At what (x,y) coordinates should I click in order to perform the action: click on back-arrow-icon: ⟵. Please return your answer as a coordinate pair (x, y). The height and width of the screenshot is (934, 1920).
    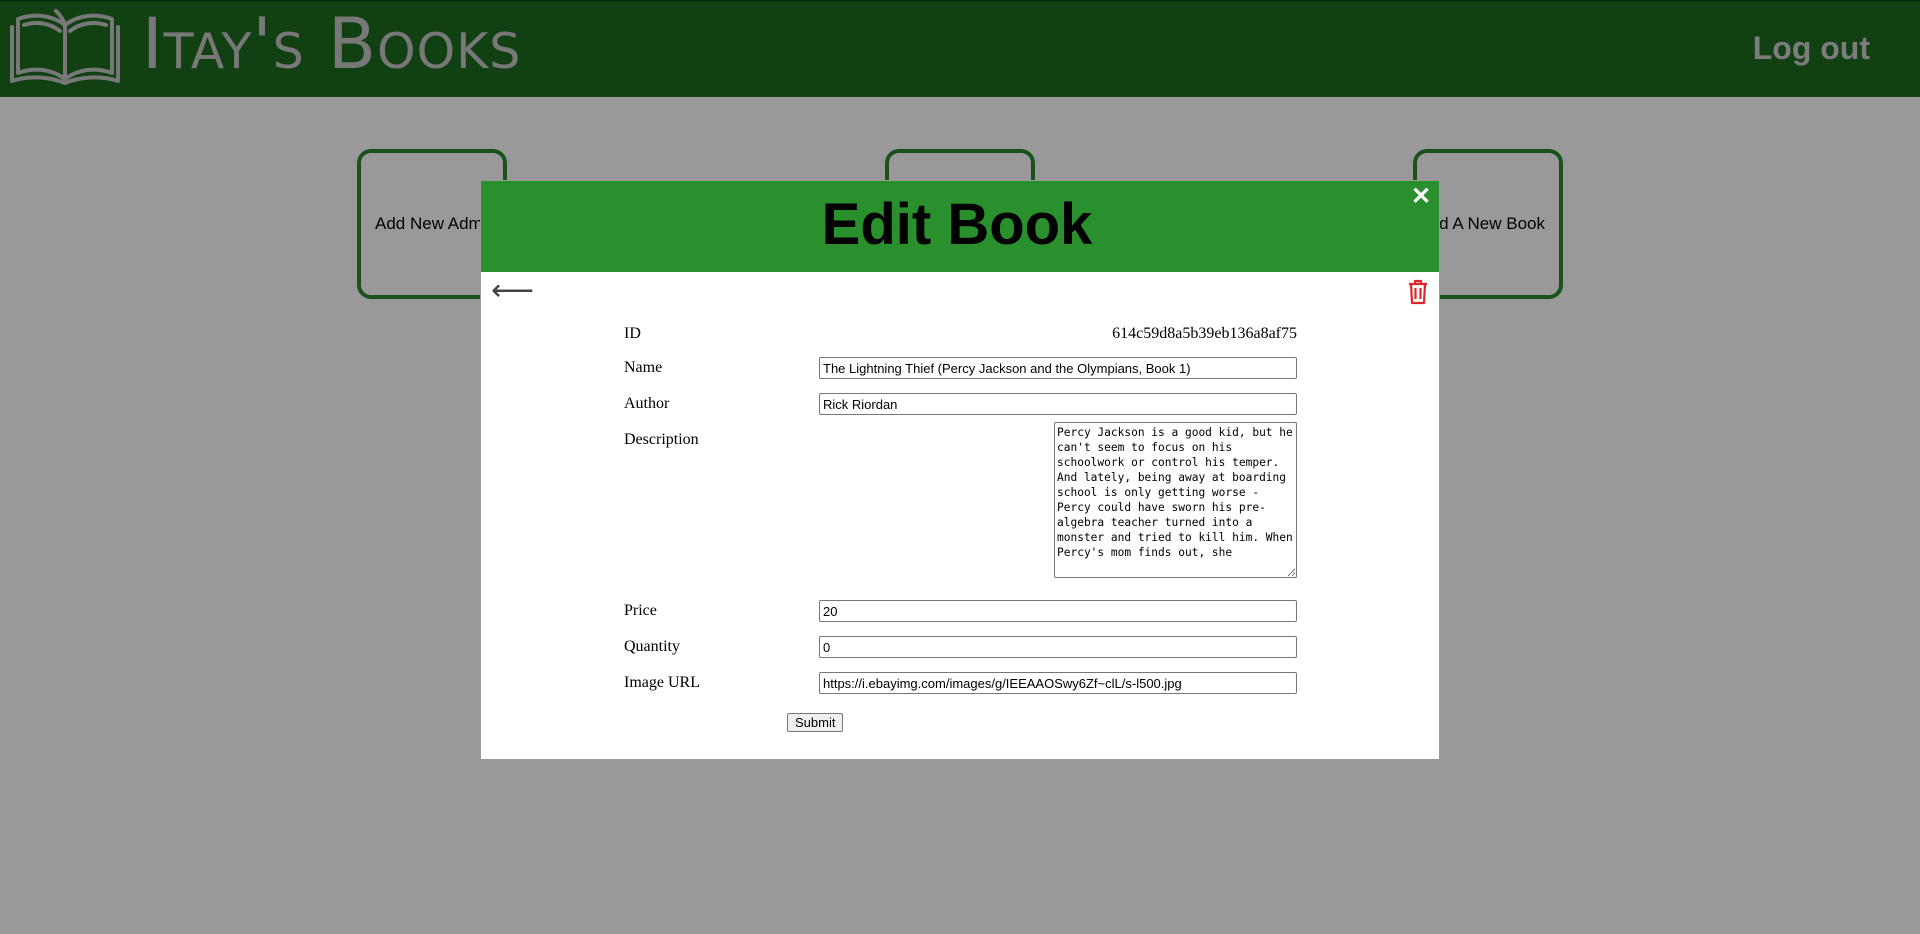
    Looking at the image, I should click on (512, 291).